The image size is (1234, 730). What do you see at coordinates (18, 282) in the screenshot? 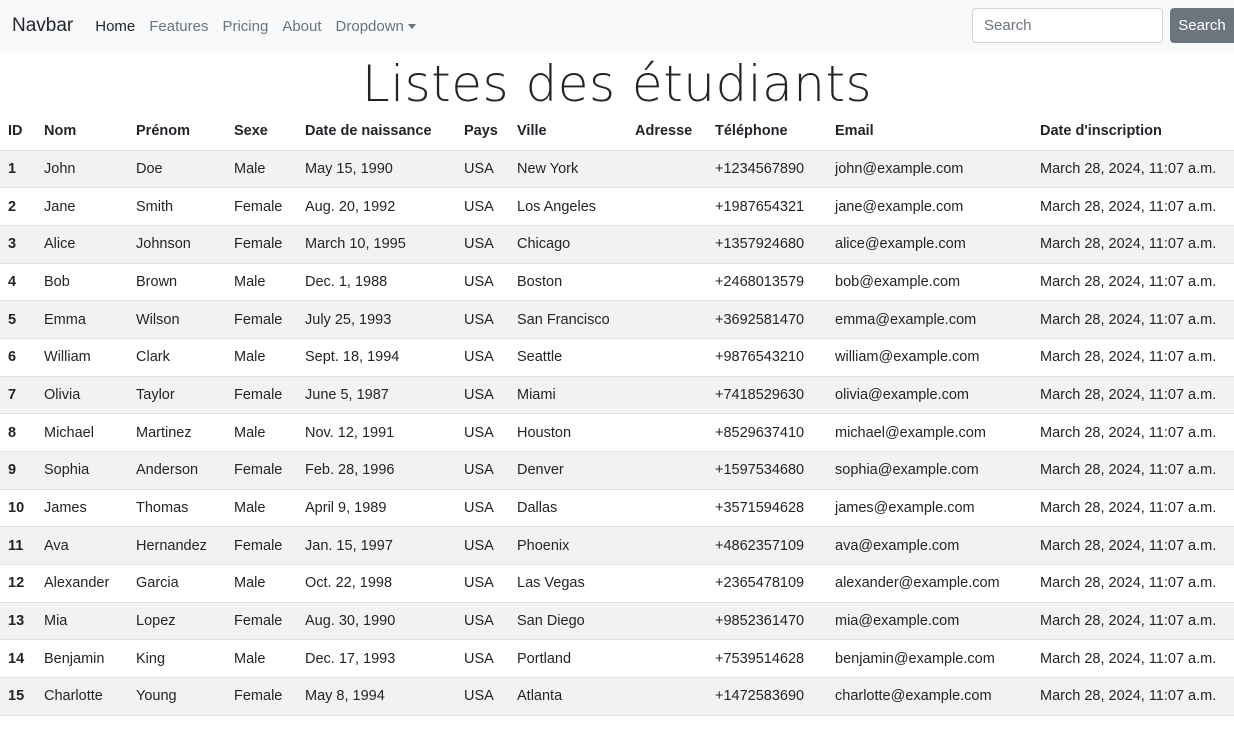
I see `cell-id: 4` at bounding box center [18, 282].